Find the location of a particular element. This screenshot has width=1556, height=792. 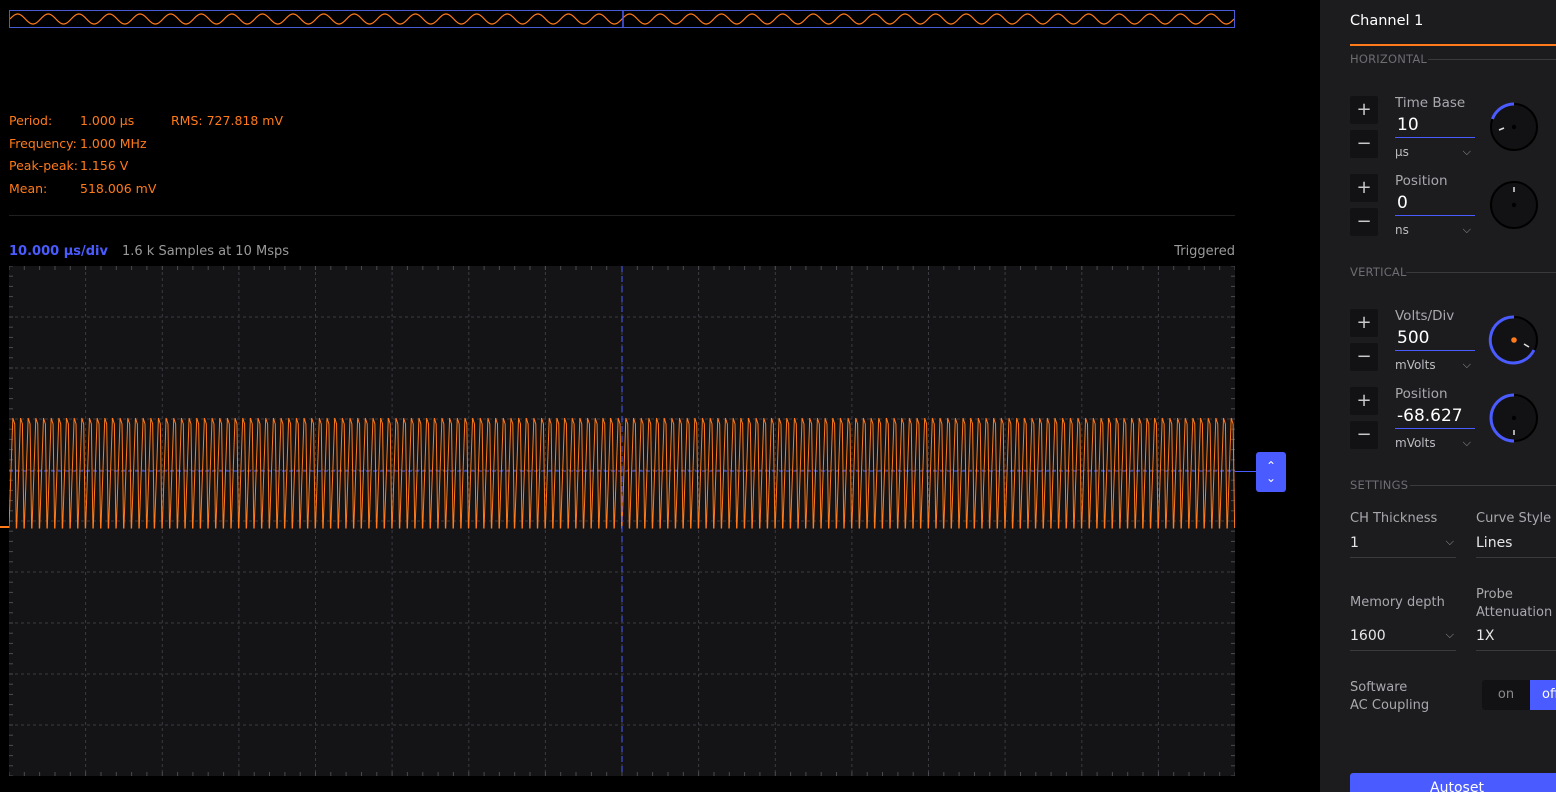

vertical-position-knob is located at coordinates (1514, 418).